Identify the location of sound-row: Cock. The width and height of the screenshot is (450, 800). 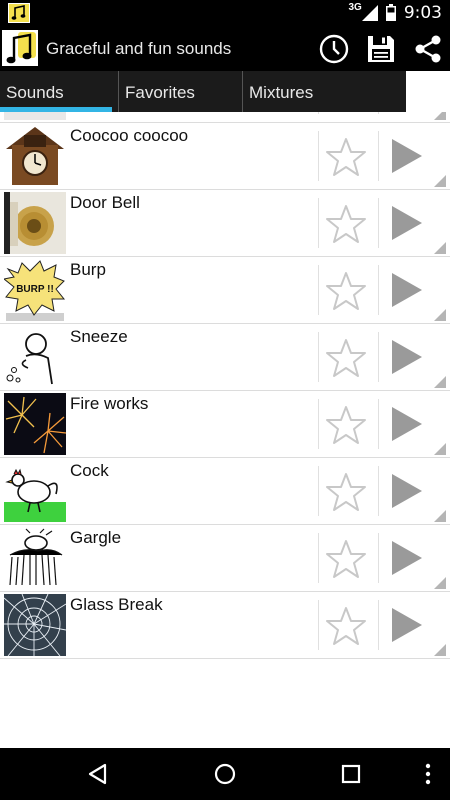
(225, 491).